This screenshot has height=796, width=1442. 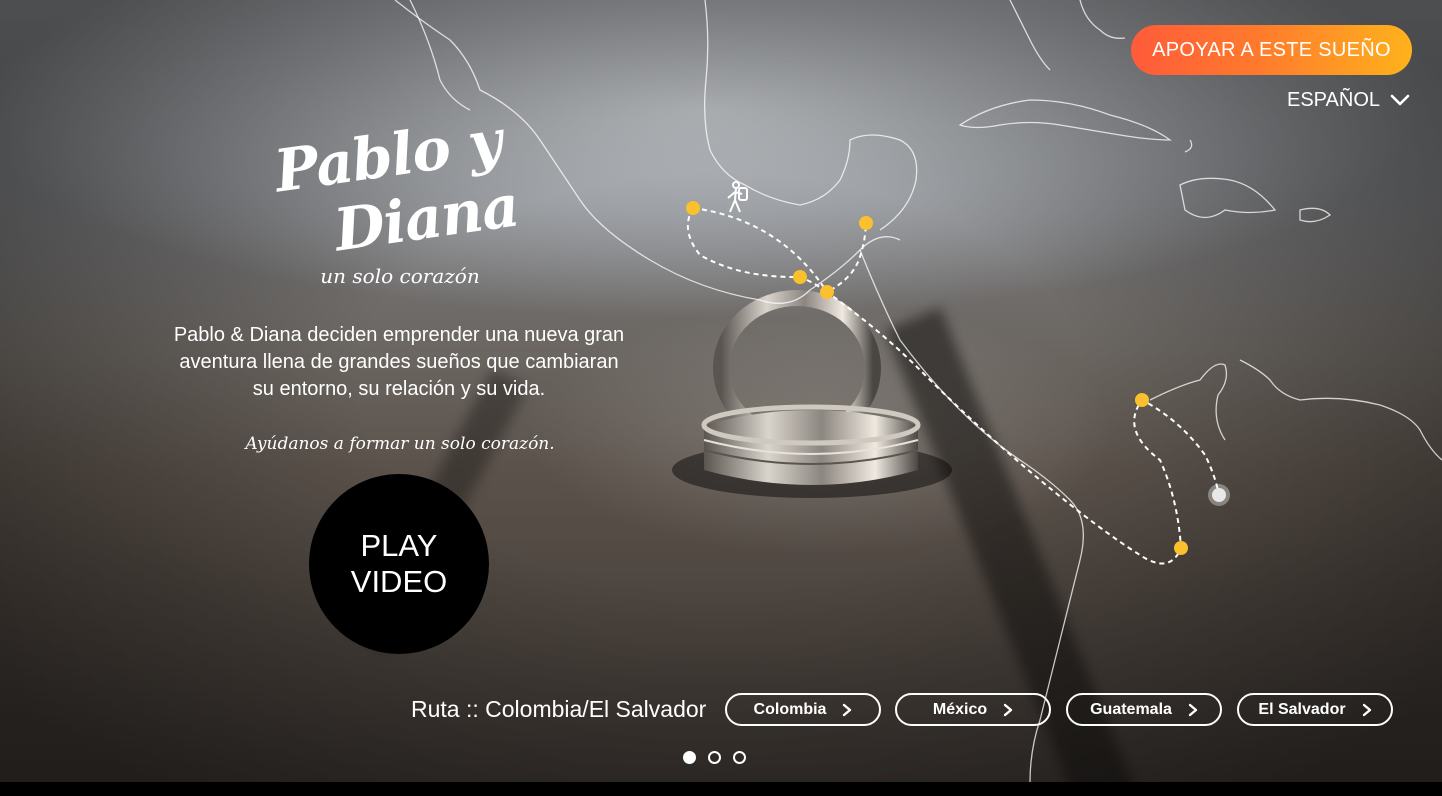 I want to click on footer-bar, so click(x=721, y=789).